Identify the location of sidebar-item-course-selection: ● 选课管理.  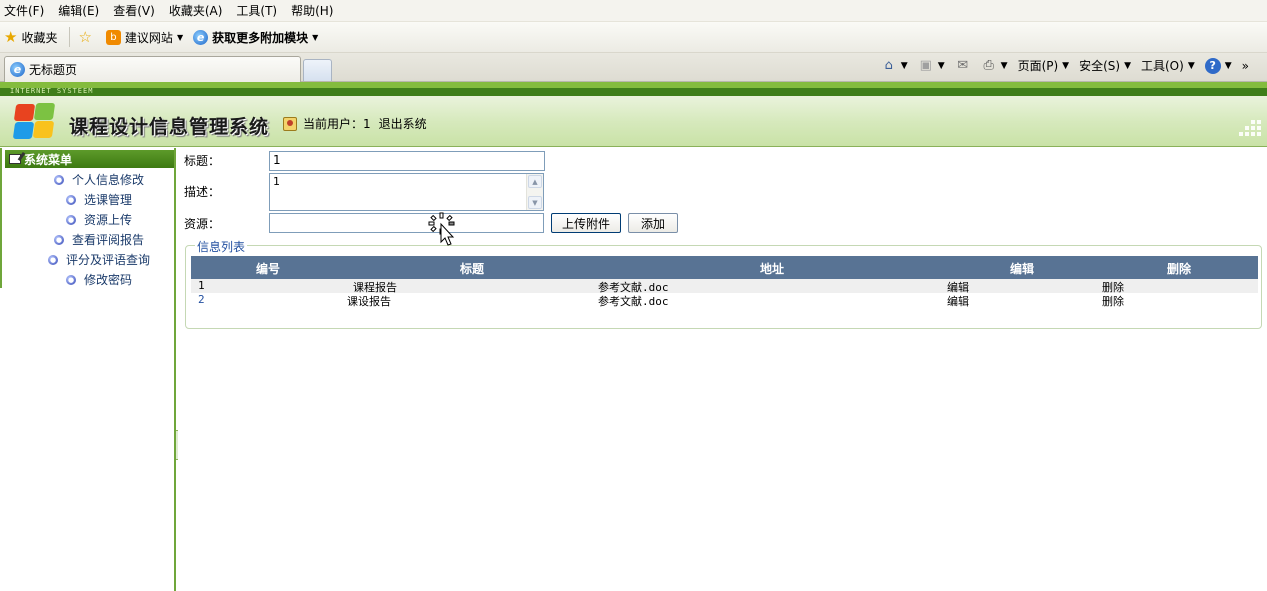
(99, 199).